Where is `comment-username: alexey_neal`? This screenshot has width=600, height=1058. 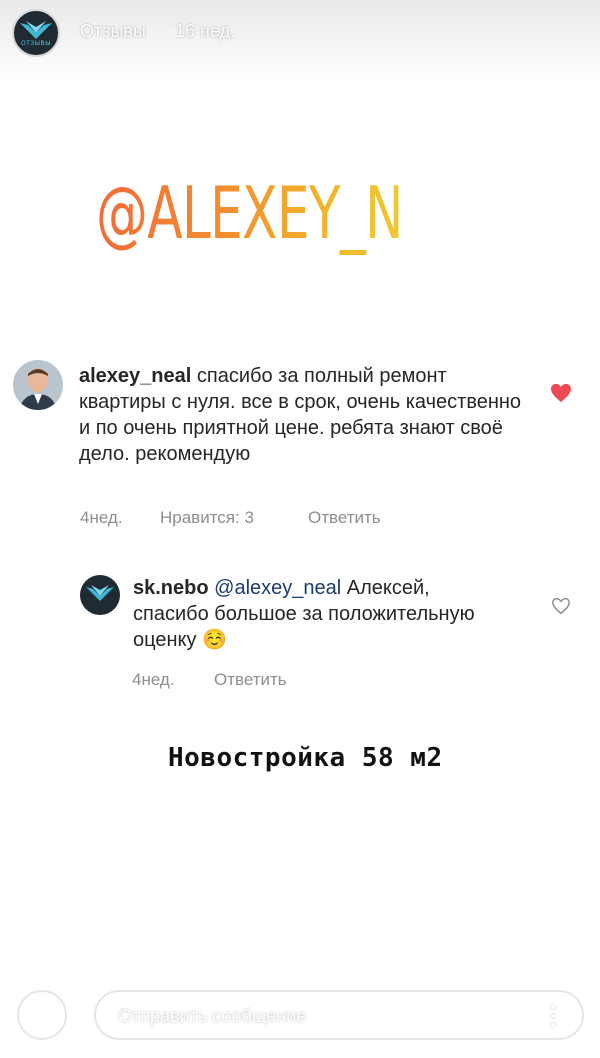
comment-username: alexey_neal is located at coordinates (135, 376).